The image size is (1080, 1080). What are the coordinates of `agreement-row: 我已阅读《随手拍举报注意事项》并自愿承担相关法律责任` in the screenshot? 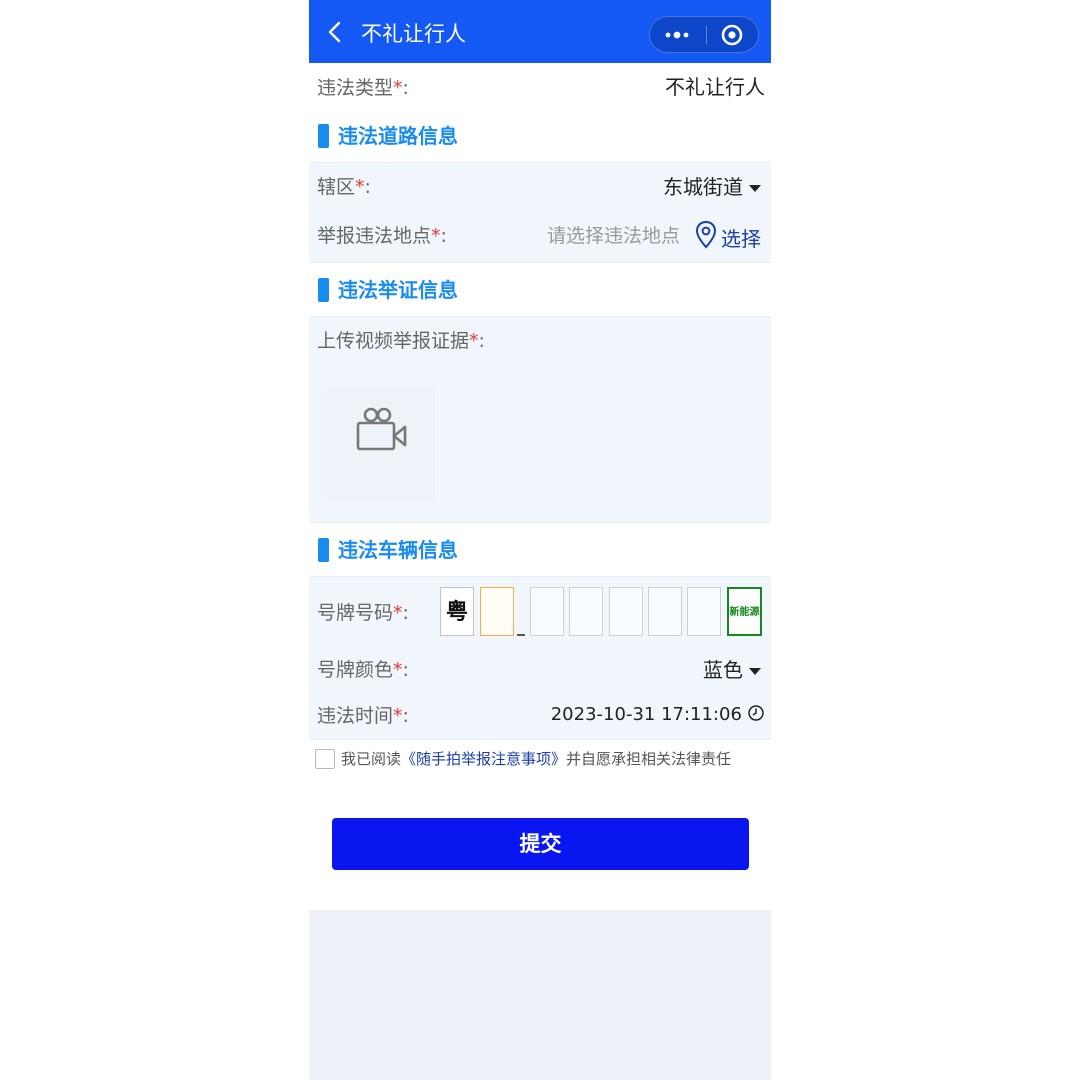 It's located at (543, 760).